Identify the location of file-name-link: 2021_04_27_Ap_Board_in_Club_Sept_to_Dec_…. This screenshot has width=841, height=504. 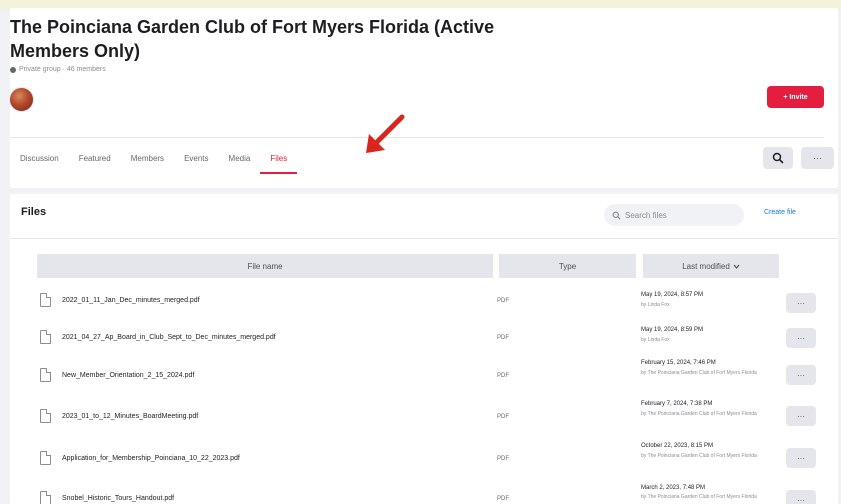
(169, 337).